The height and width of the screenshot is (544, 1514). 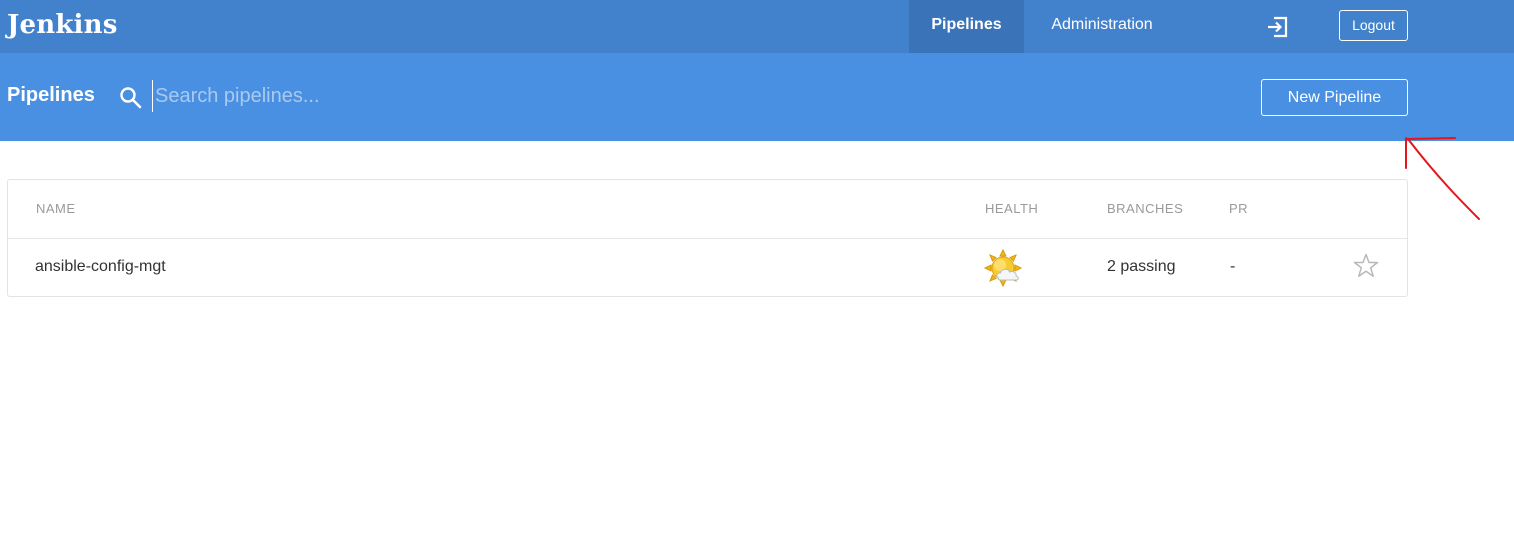 I want to click on pipeline-name-link: ansible-config-mgt, so click(x=100, y=267).